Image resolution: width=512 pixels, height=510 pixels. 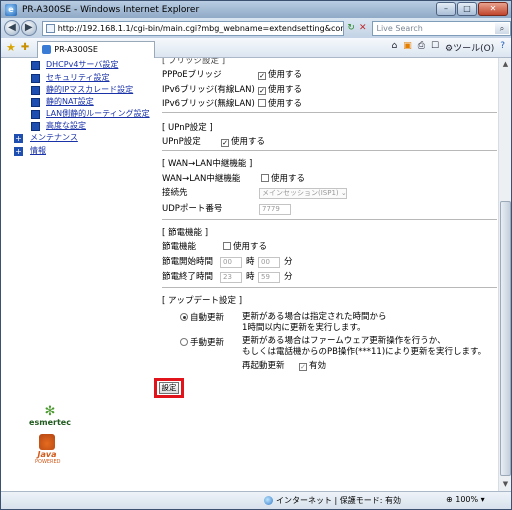 What do you see at coordinates (502, 28) in the screenshot?
I see `search-icon: ⌕` at bounding box center [502, 28].